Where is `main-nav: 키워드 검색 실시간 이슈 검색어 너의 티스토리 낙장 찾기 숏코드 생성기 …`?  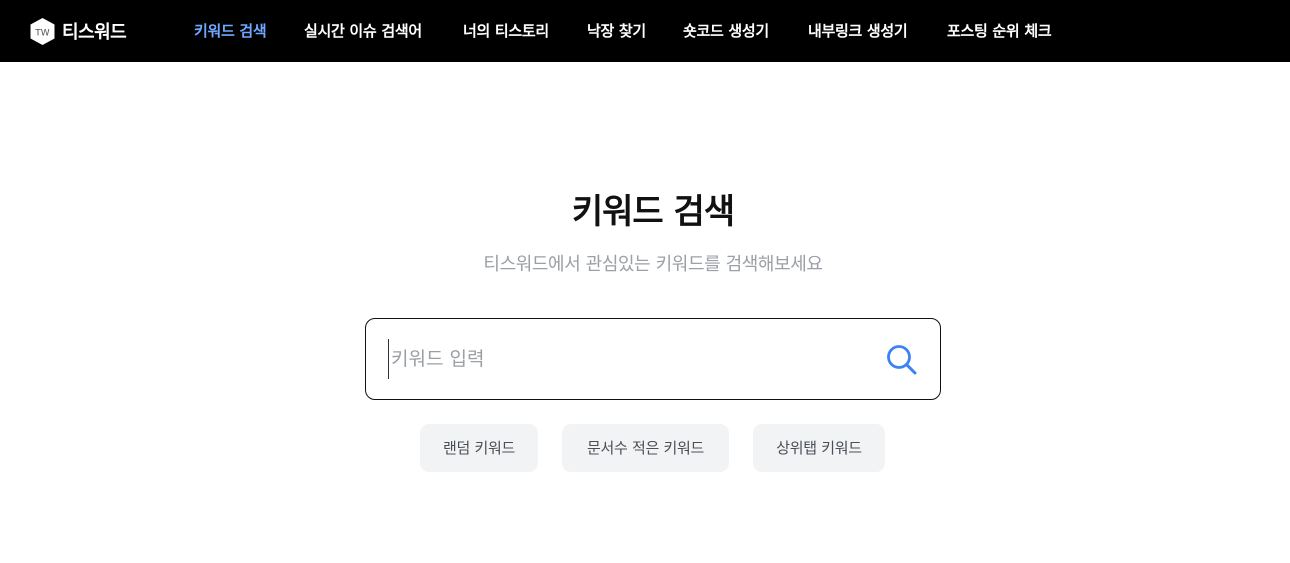 main-nav: 키워드 검색 실시간 이슈 검색어 너의 티스토리 낙장 찾기 숏코드 생성기 … is located at coordinates (645, 31).